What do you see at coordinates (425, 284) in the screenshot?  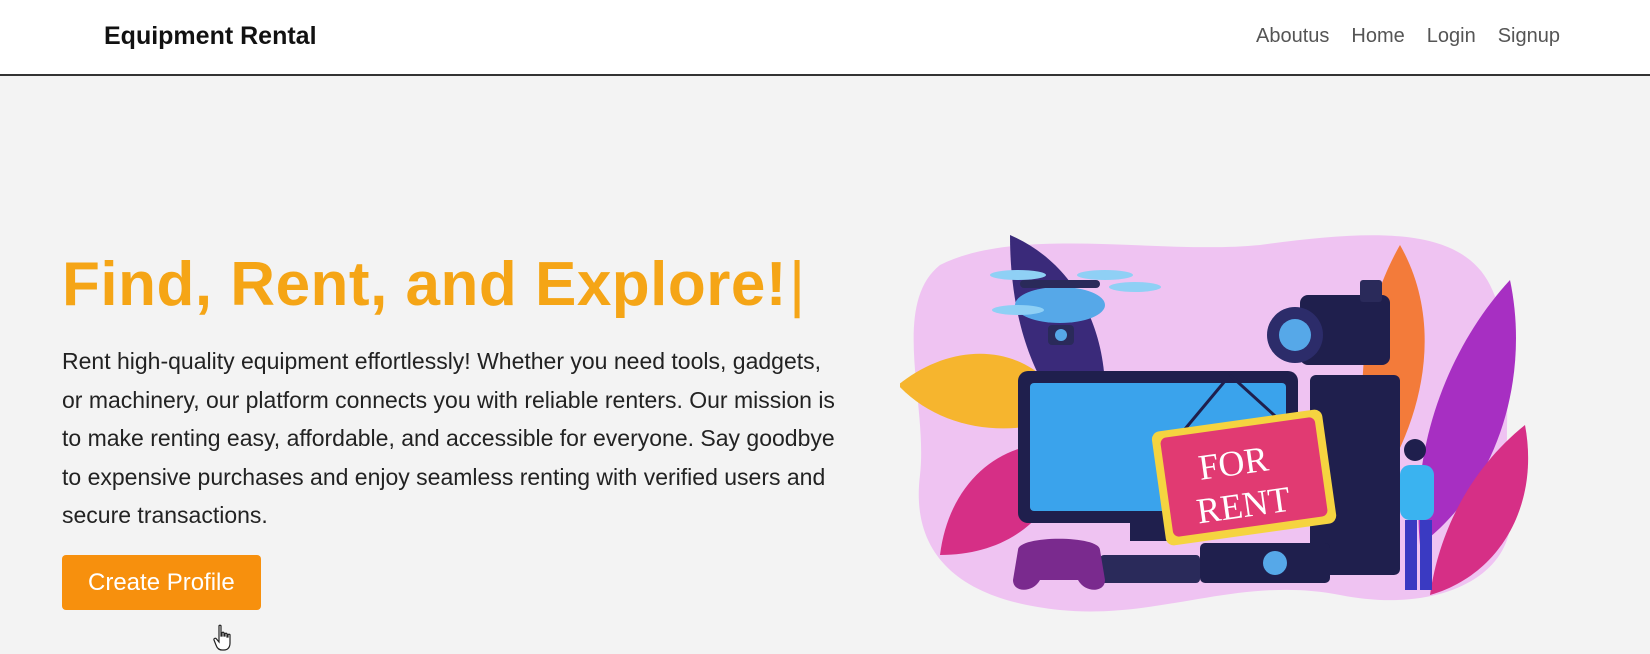 I see `hero-title-text: Find, Rent, and Explore!` at bounding box center [425, 284].